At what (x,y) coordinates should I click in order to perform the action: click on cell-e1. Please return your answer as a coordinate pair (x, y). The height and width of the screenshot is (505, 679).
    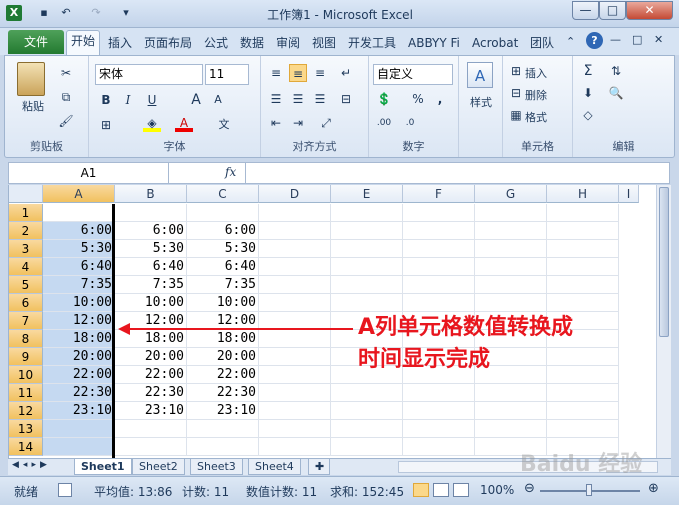
    Looking at the image, I should click on (367, 213).